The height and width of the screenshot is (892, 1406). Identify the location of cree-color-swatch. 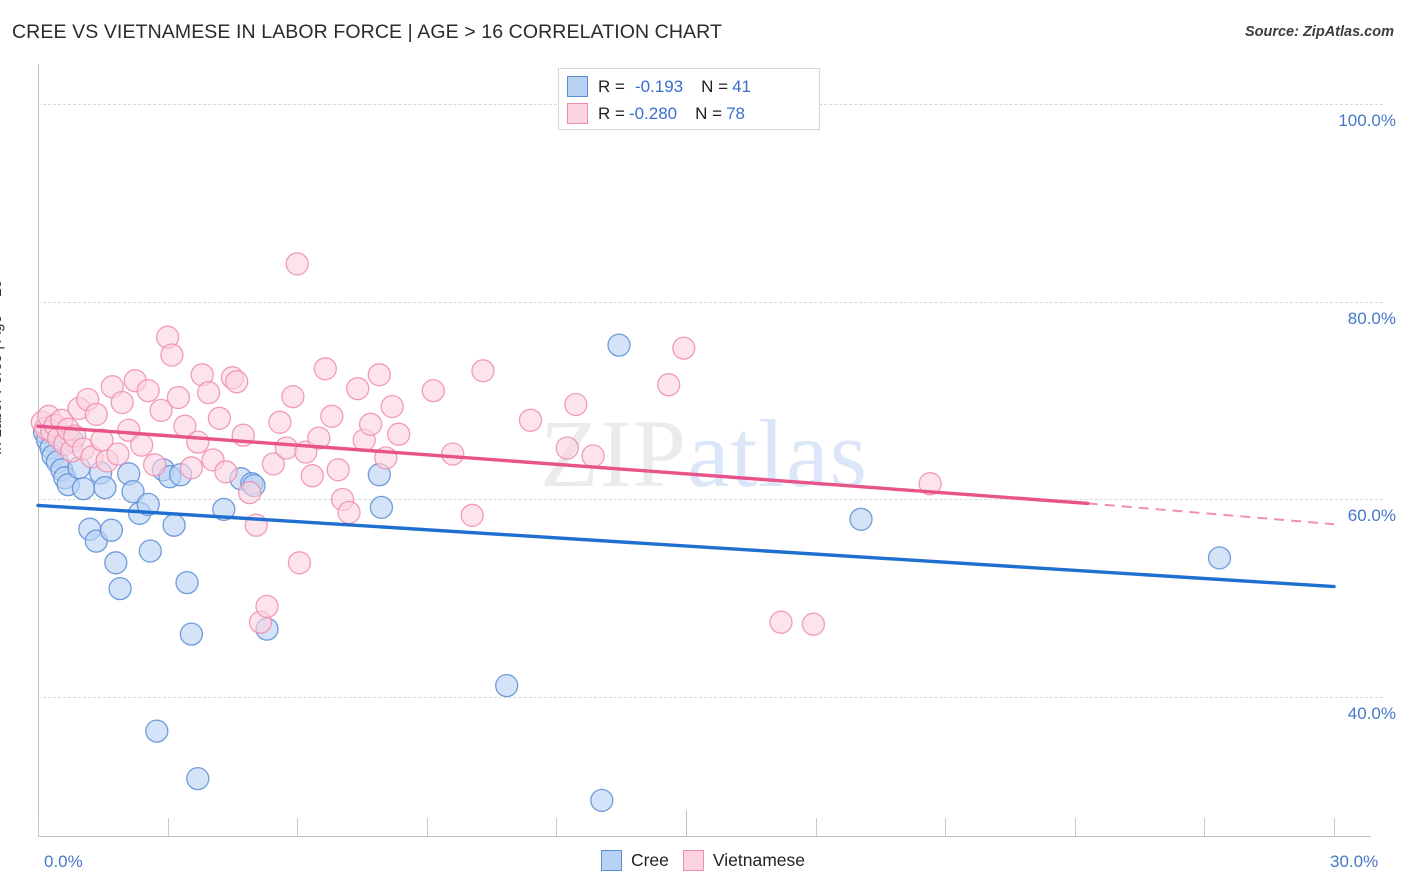
(577, 86).